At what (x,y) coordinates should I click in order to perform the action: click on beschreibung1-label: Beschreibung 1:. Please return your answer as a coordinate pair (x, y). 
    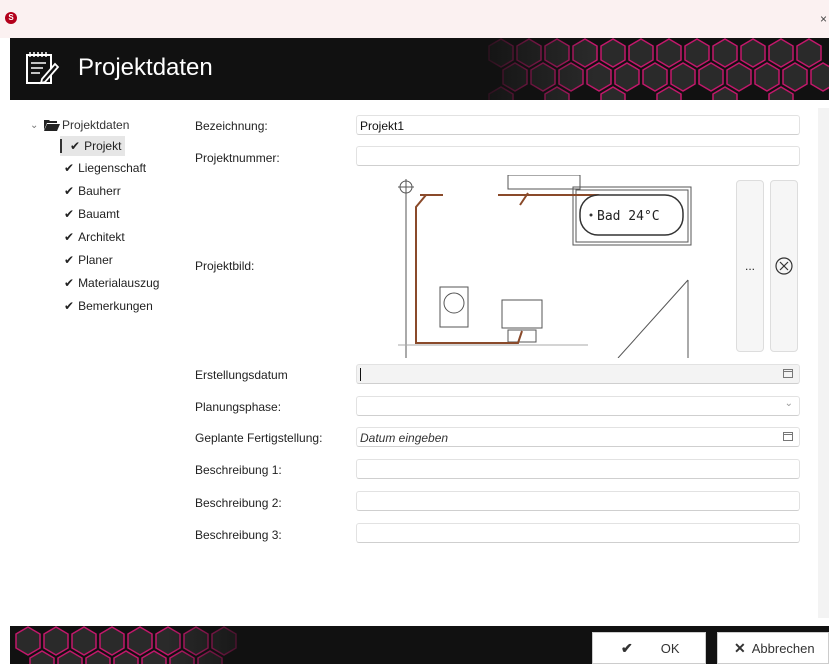
    Looking at the image, I should click on (238, 470).